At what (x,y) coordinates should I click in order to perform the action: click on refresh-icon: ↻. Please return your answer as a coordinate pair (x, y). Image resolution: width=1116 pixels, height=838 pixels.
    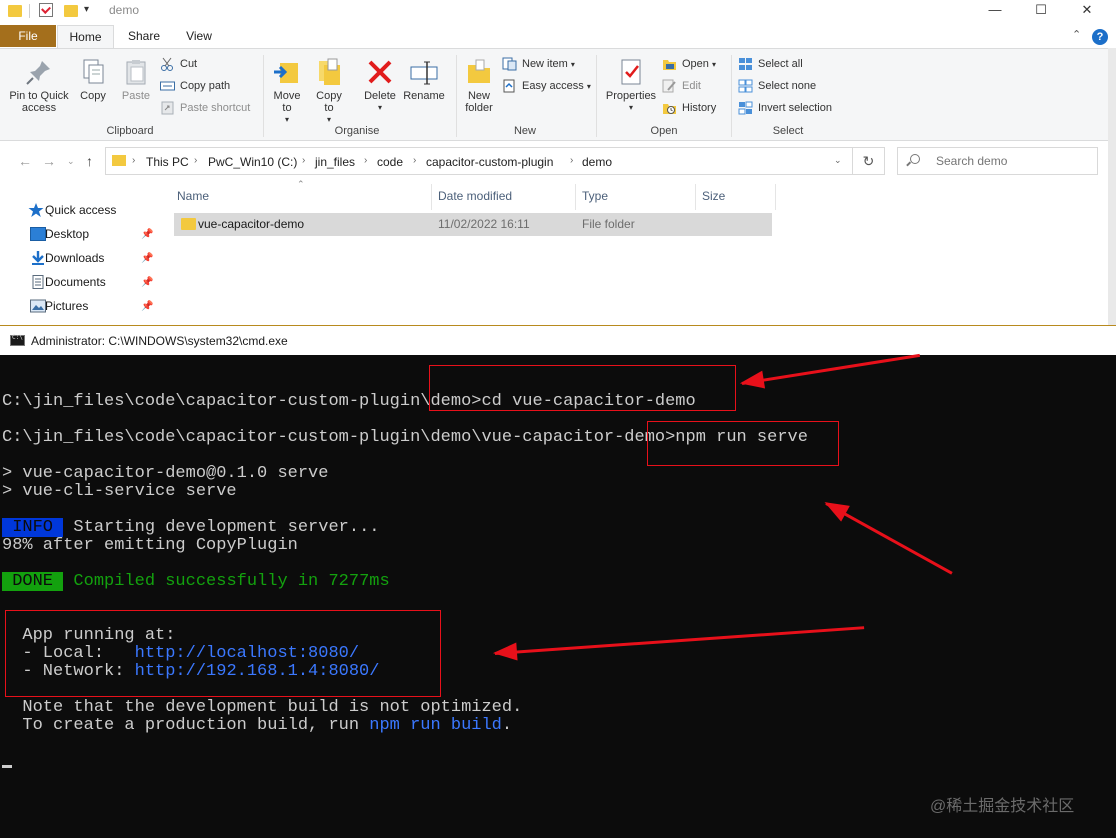
    Looking at the image, I should click on (869, 161).